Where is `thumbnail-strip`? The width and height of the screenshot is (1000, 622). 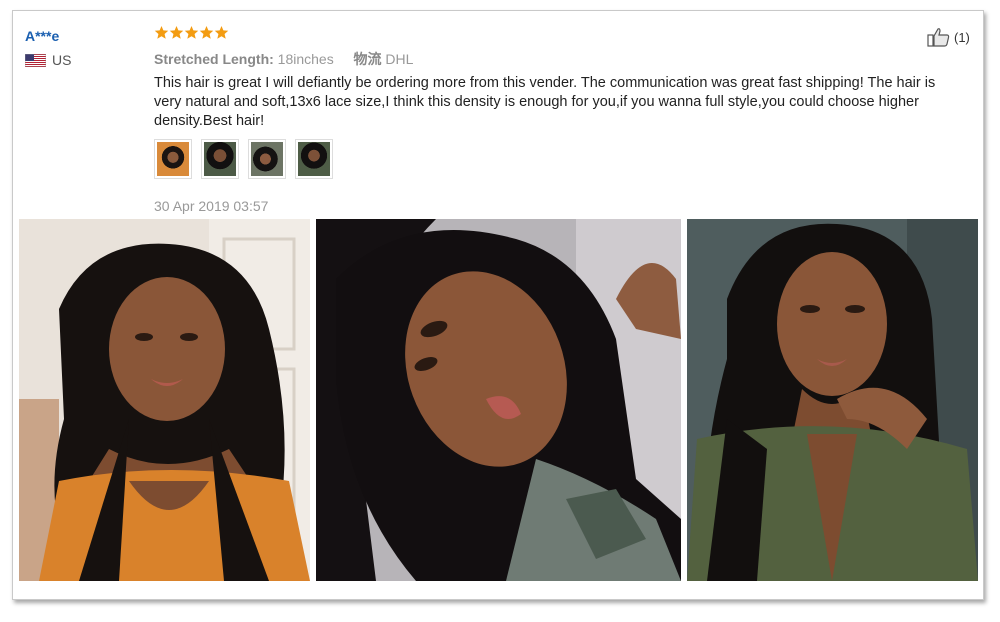
thumbnail-strip is located at coordinates (248, 159).